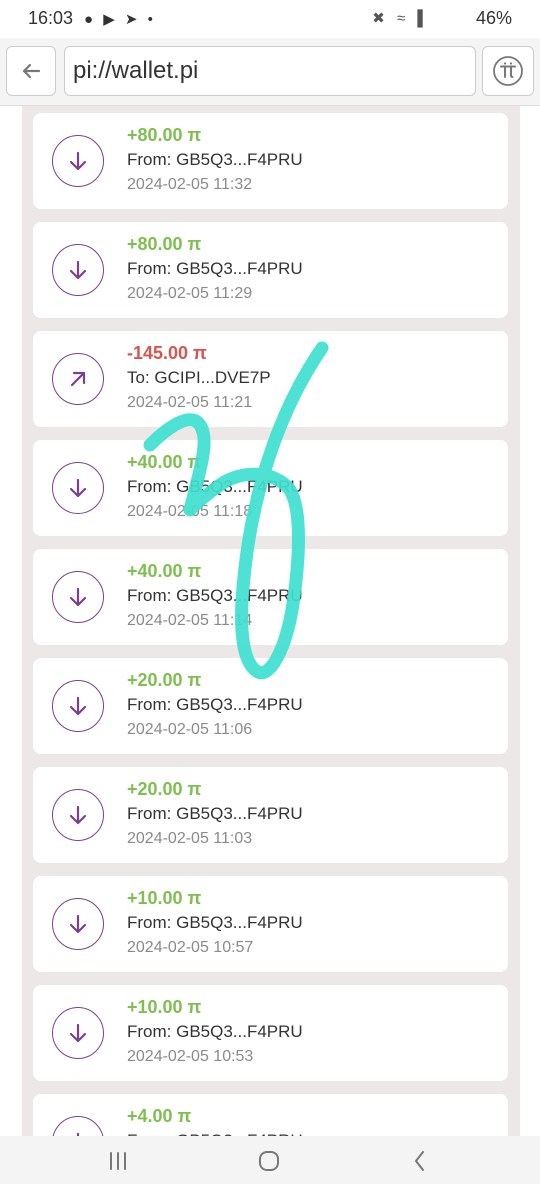 This screenshot has width=540, height=1184. Describe the element at coordinates (190, 293) in the screenshot. I see `transaction-date: 2024-02-05 11:29` at that location.